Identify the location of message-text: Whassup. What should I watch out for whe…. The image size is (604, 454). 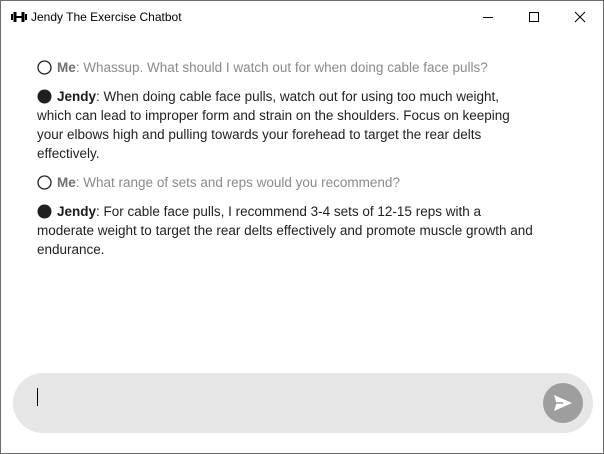
(285, 67).